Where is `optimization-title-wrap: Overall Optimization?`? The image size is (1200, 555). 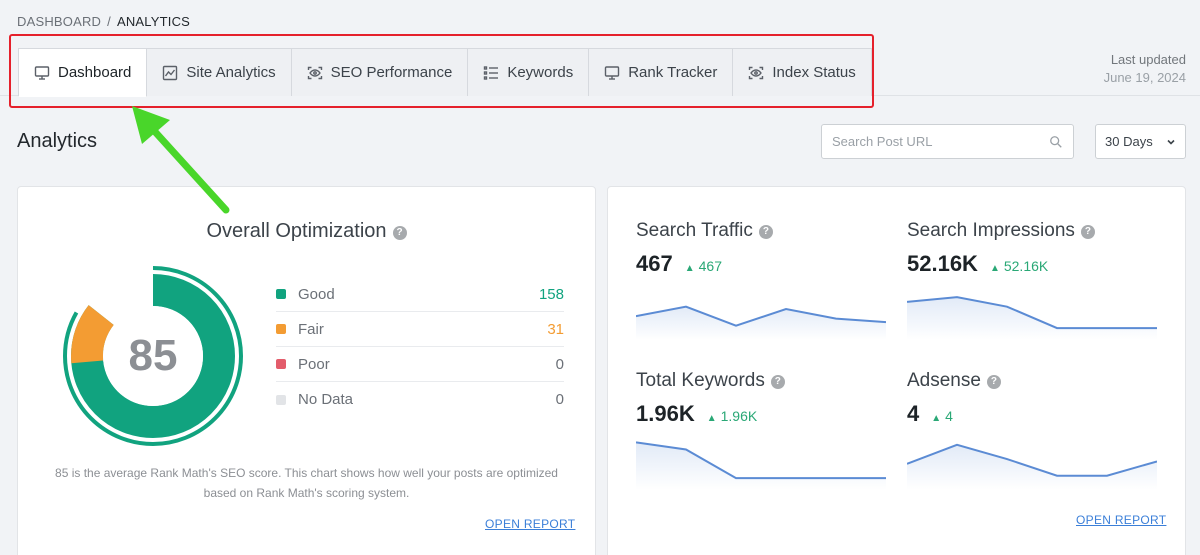
optimization-title-wrap: Overall Optimization? is located at coordinates (306, 231).